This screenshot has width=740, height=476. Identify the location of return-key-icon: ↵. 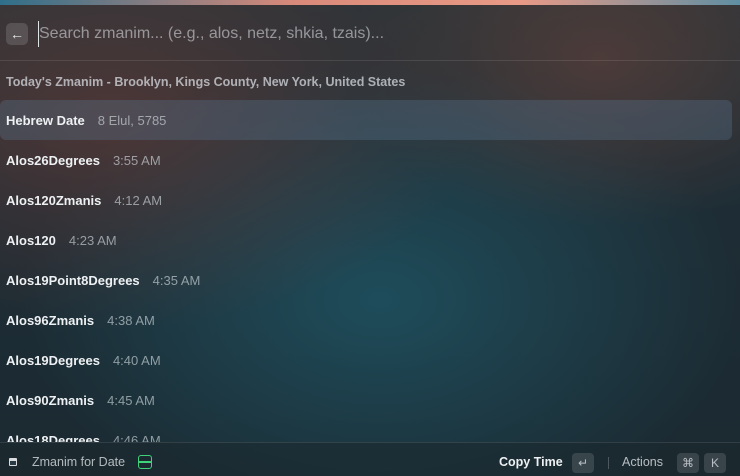
(583, 463).